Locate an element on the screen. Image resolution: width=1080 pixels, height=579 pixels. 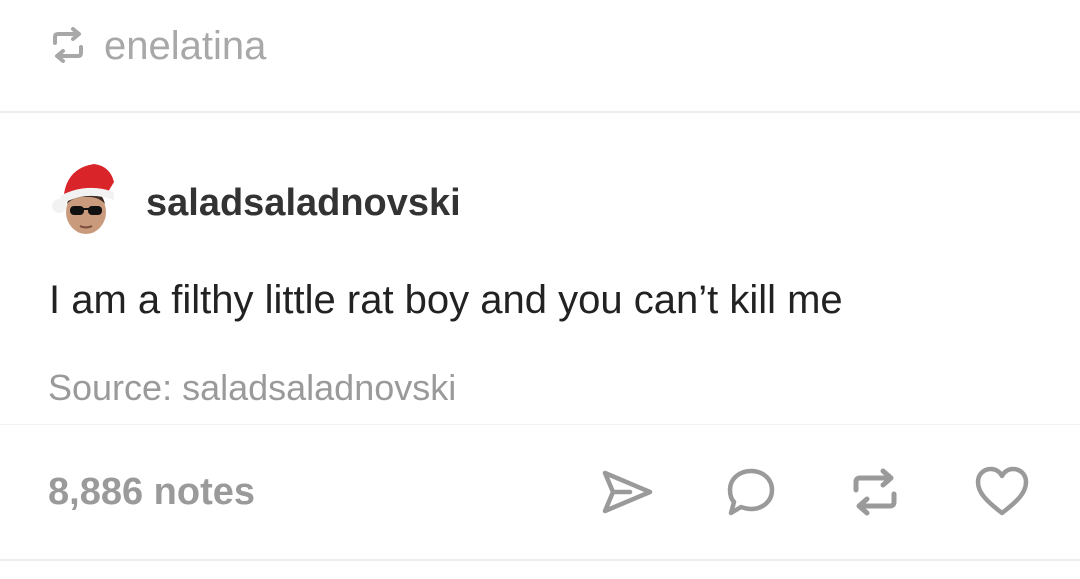
like-button is located at coordinates (1002, 492).